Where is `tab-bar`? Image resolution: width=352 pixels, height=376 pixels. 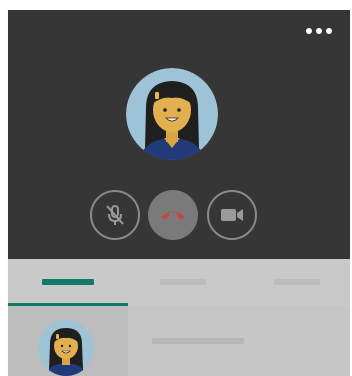 tab-bar is located at coordinates (179, 282).